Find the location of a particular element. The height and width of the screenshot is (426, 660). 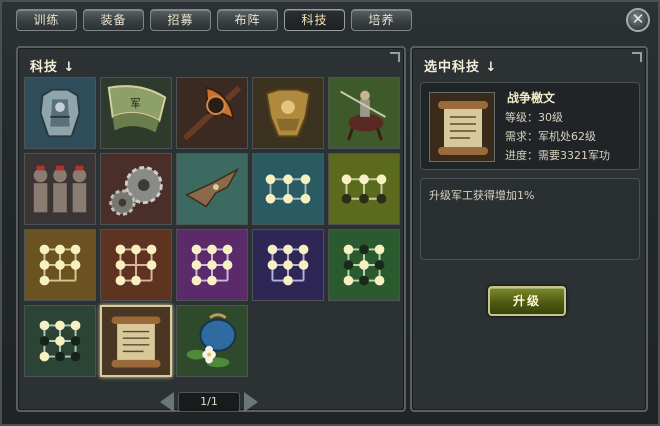

tech-slot-axe is located at coordinates (212, 113).